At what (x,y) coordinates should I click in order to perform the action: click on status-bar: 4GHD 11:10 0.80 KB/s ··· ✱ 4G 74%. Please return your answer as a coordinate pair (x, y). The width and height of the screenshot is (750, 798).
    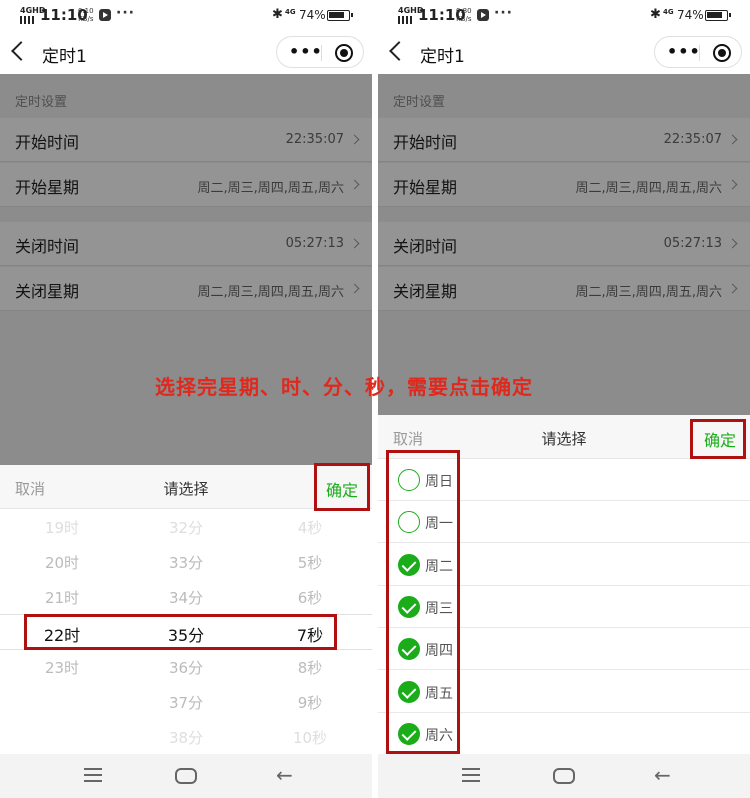
    Looking at the image, I should click on (564, 16).